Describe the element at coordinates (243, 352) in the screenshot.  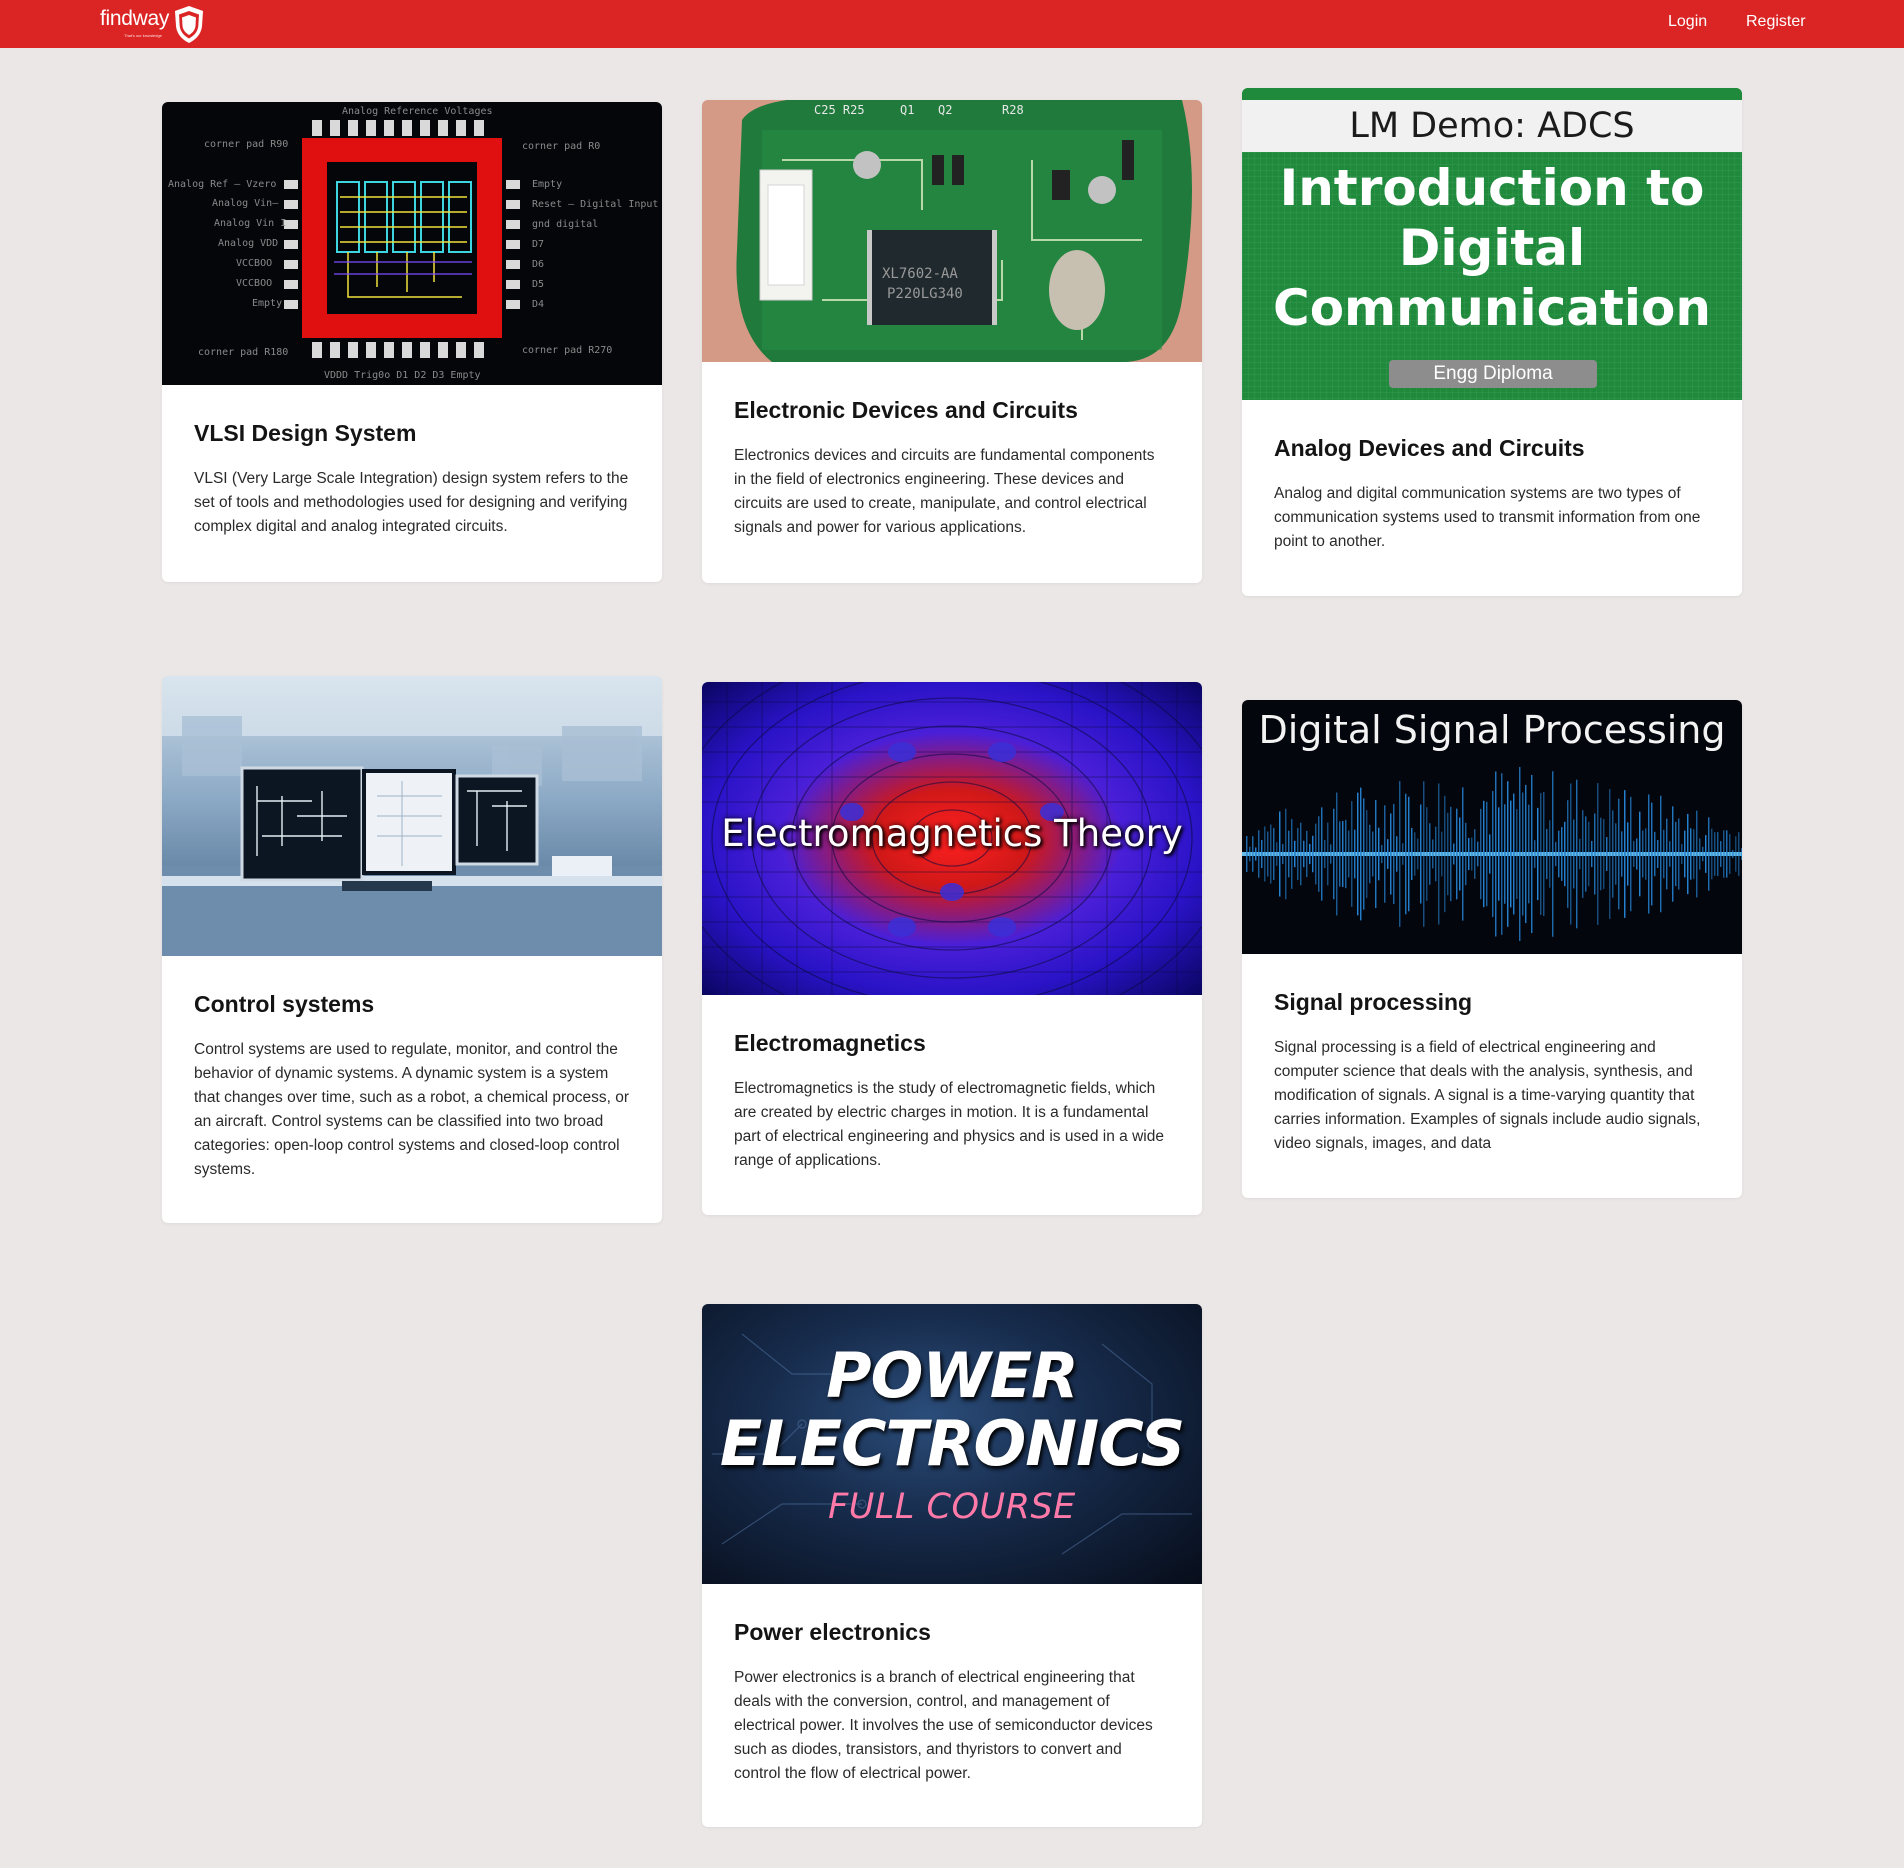
I see `svg-text: corner pad R180` at that location.